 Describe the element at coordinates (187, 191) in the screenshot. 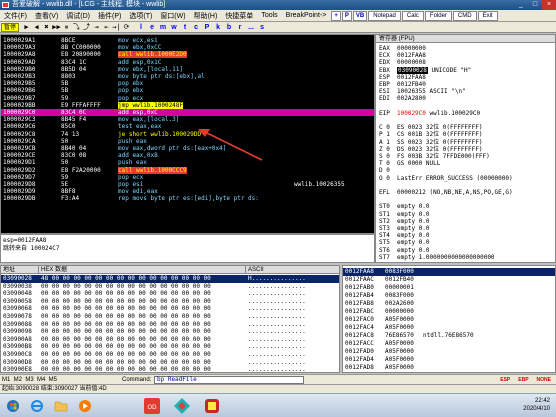

I see `disasm-row: 1000029D9 8BF8 mov edi,eax` at that location.